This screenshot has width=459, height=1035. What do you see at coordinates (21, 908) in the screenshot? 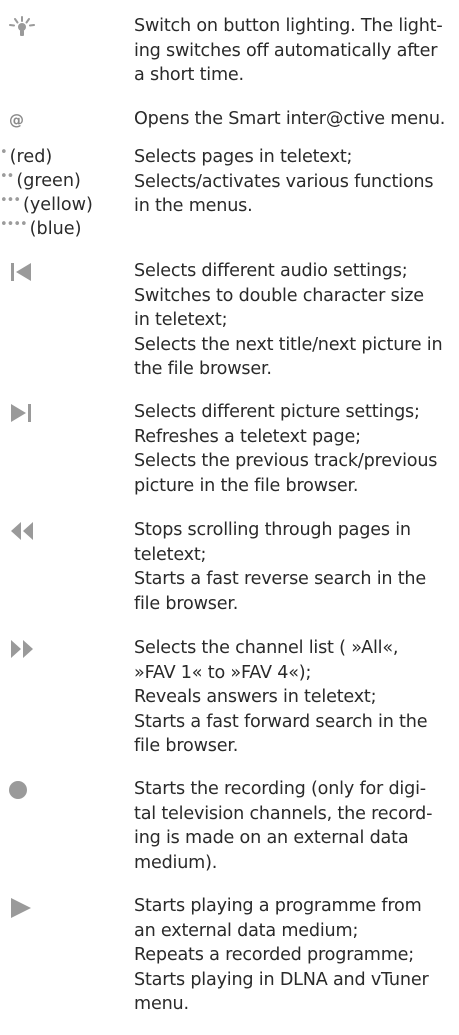
I see `play-icon` at bounding box center [21, 908].